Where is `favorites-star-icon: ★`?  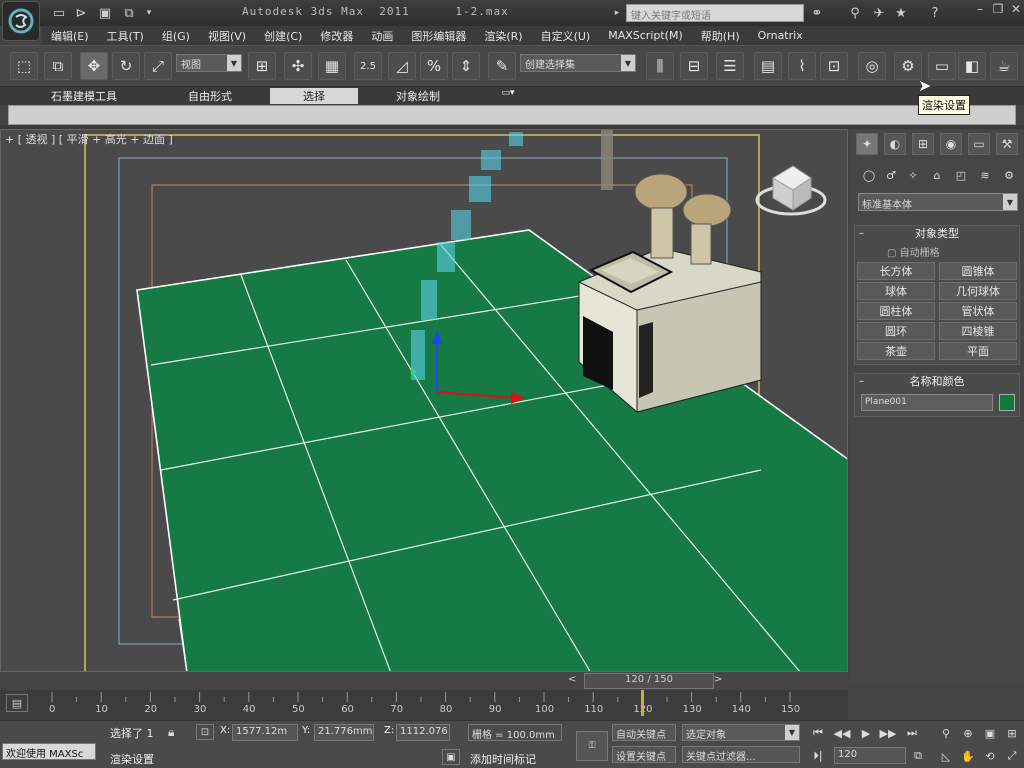
favorites-star-icon: ★ is located at coordinates (901, 13).